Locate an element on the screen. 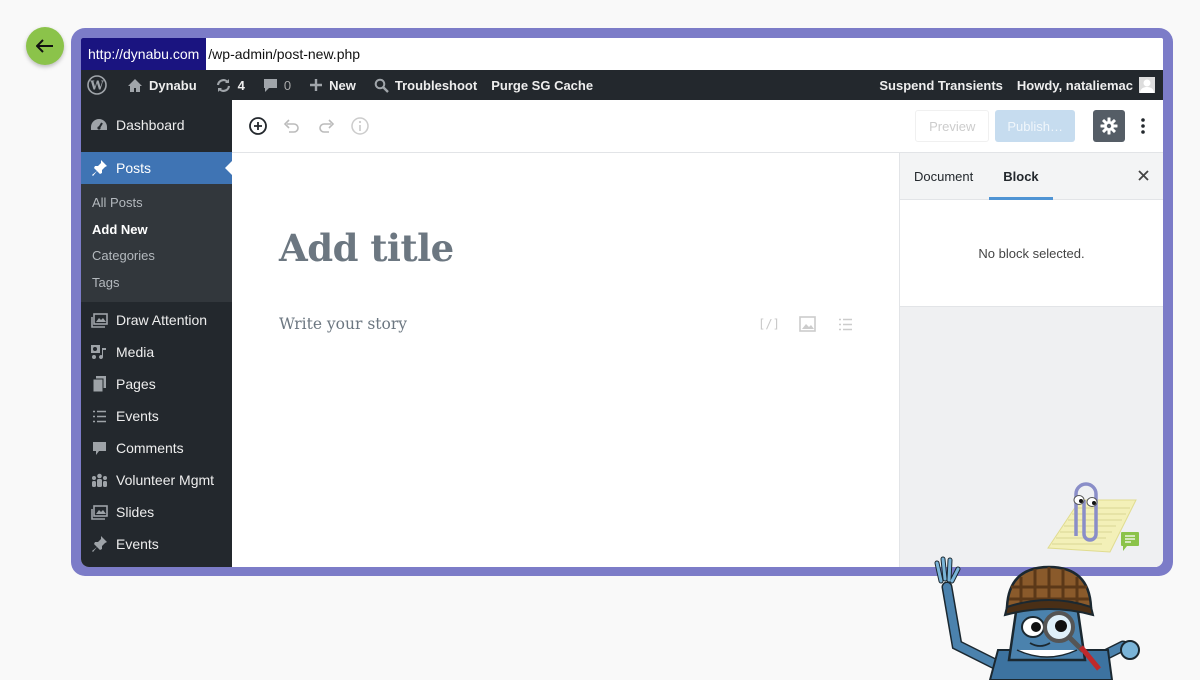 The width and height of the screenshot is (1200, 680). info-button is located at coordinates (360, 126).